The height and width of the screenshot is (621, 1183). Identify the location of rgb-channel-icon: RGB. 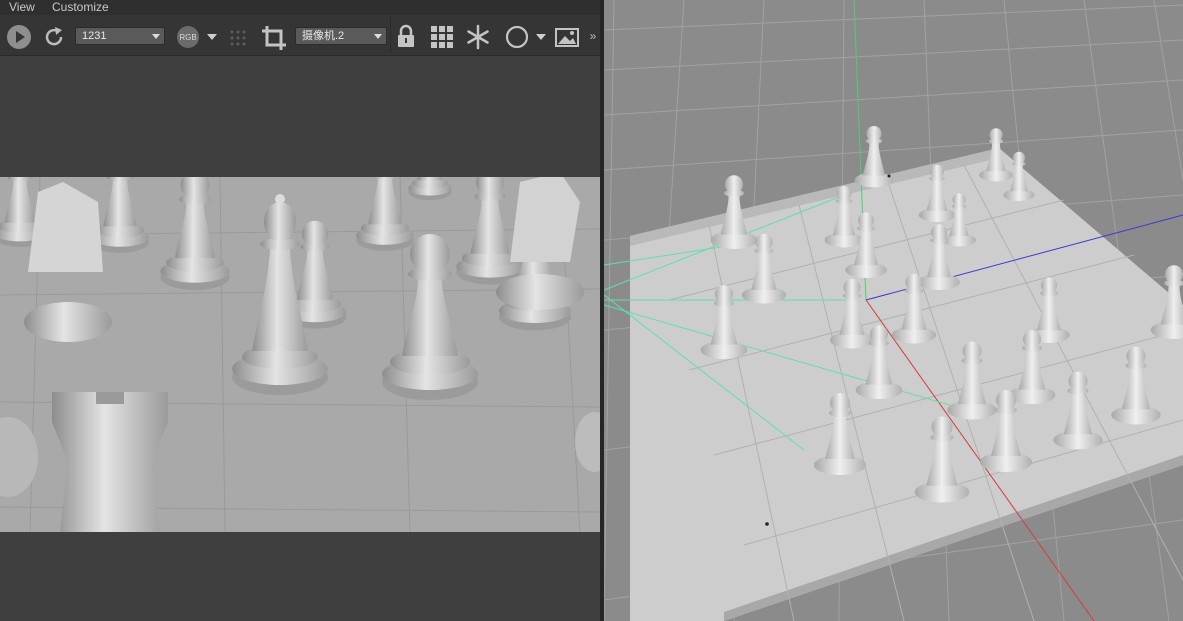
(188, 37).